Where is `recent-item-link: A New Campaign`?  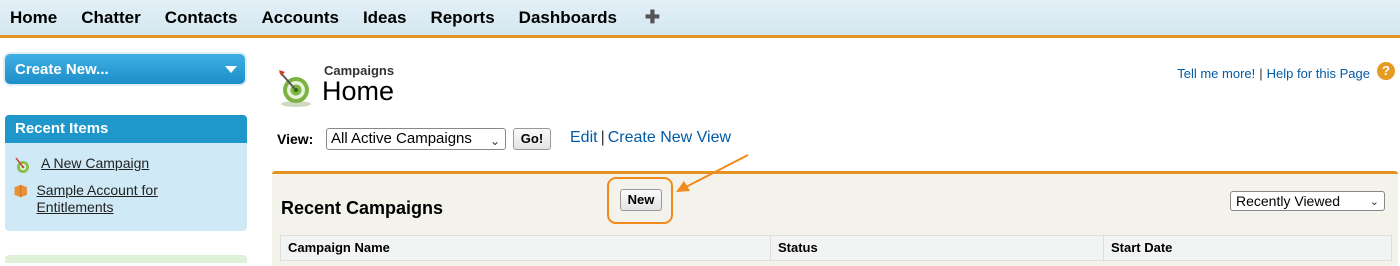 recent-item-link: A New Campaign is located at coordinates (95, 163).